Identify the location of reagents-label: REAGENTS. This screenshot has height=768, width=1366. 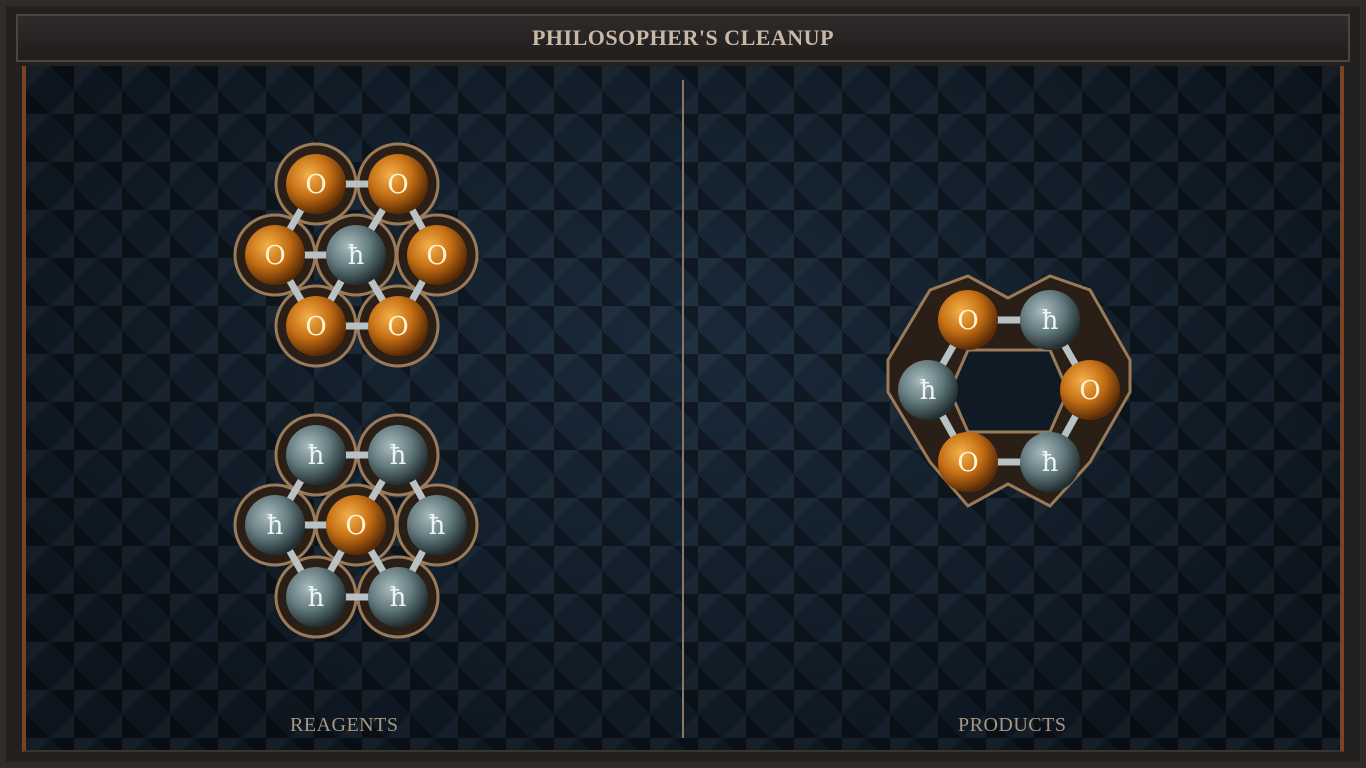
(344, 725).